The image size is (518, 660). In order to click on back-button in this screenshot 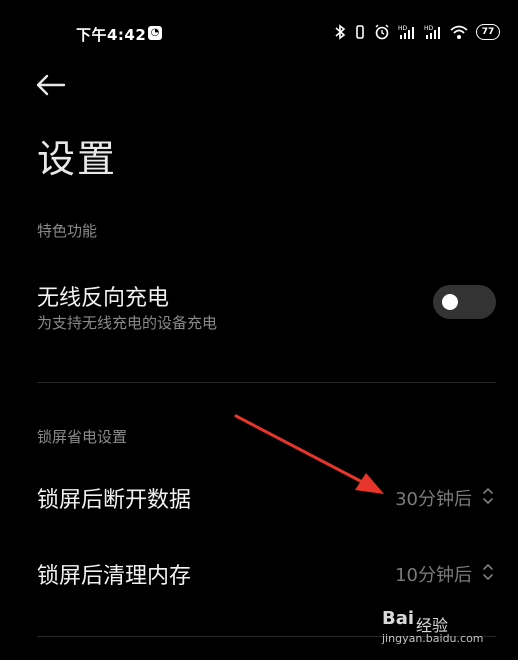, I will do `click(51, 85)`.